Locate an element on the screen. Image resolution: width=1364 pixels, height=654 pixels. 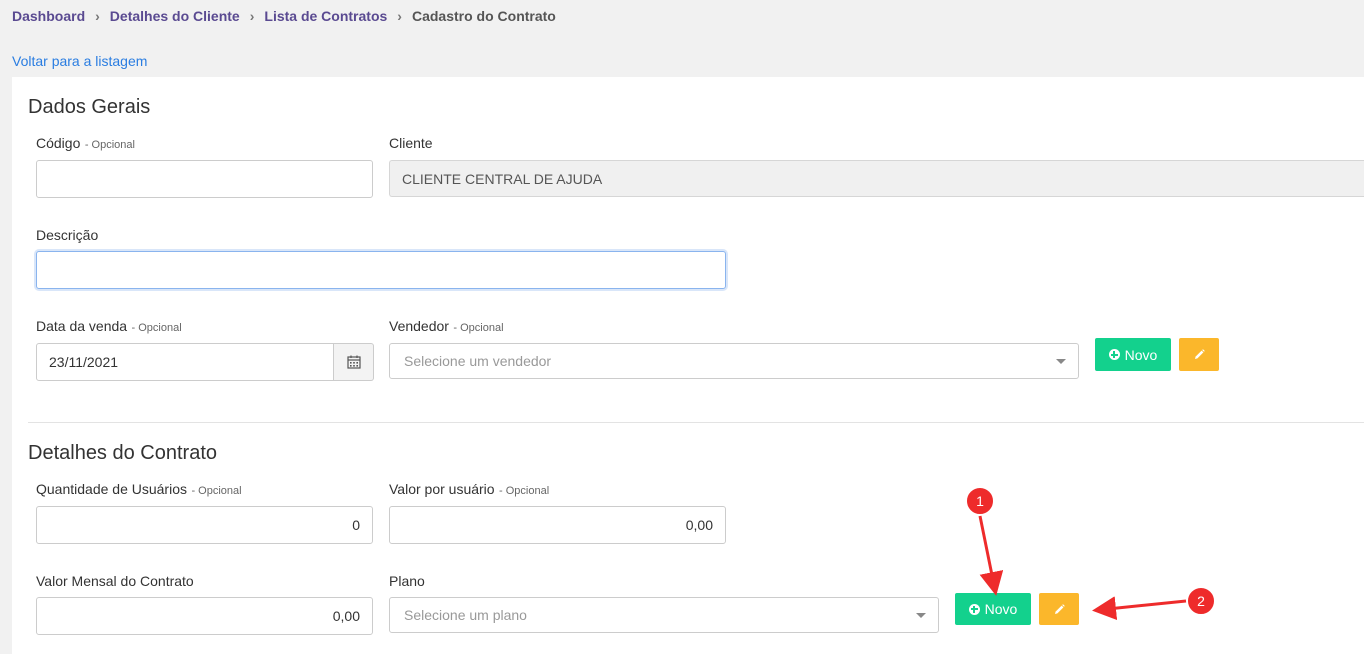
annotation-marker-2: 2 is located at coordinates (1201, 601).